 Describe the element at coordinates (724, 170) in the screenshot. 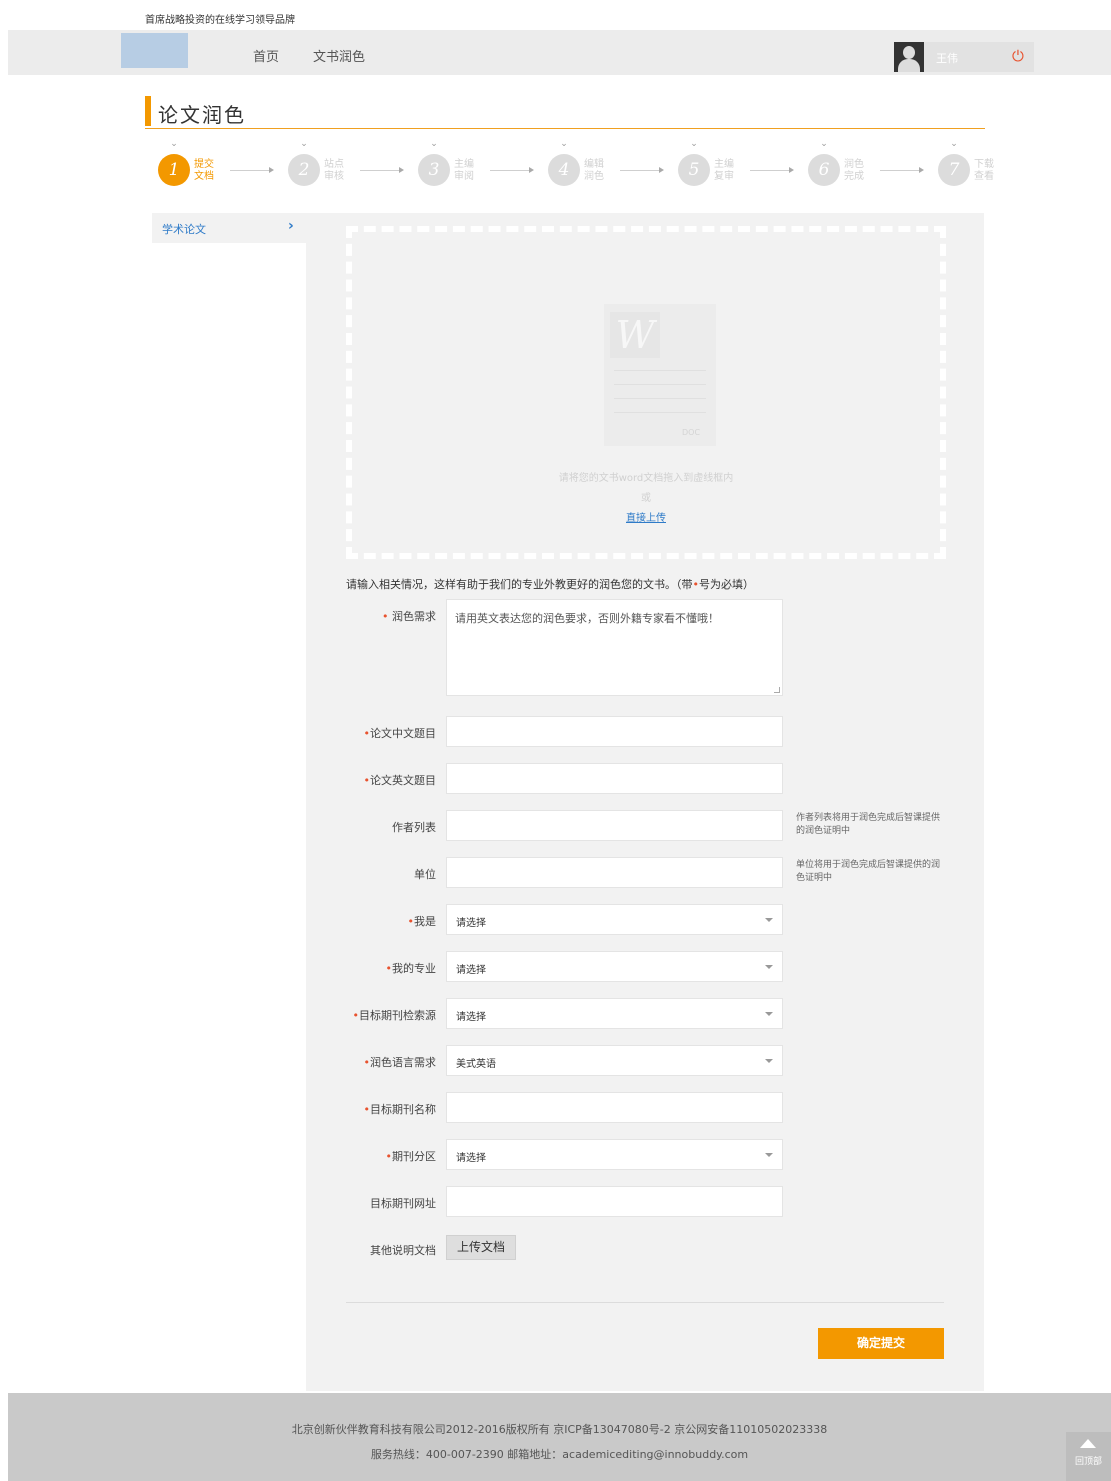

I see `step-5-label: 主编复审` at that location.